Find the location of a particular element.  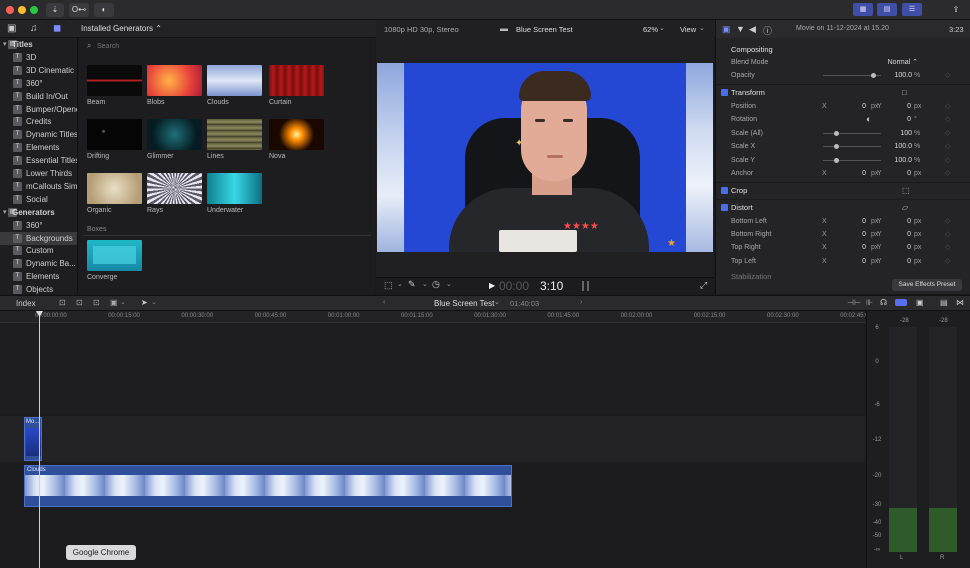

enhance-tool-icon: ✎ is located at coordinates (412, 284).